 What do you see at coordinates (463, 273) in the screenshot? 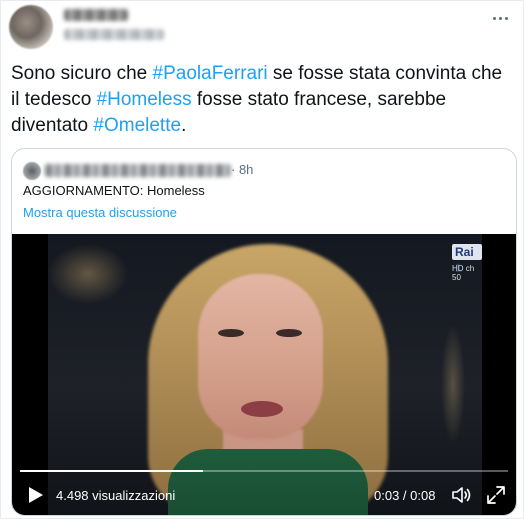
I see `hd-badge: HD ch 50` at bounding box center [463, 273].